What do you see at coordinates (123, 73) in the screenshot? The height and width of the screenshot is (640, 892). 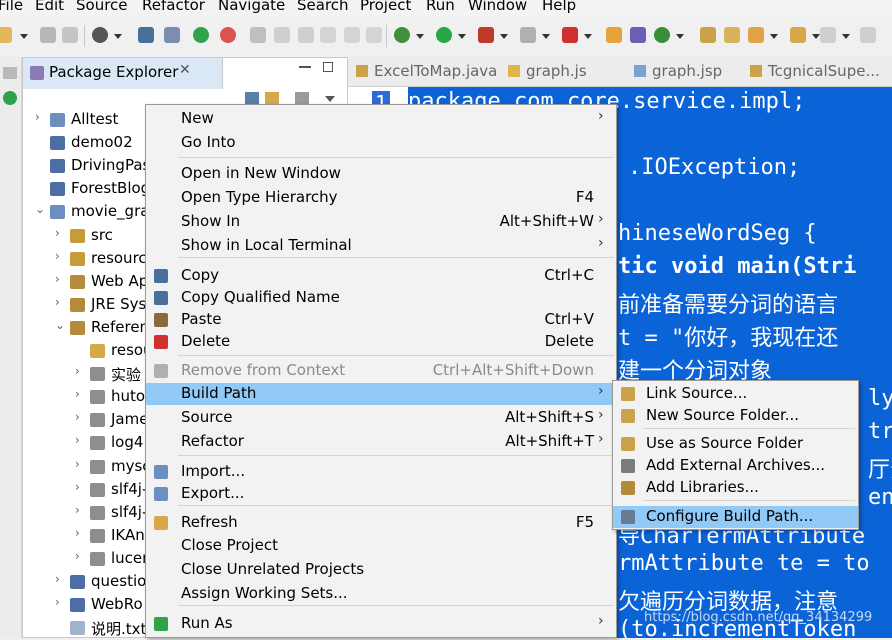 I see `package-explorer-tab: Package Explorer ✕` at bounding box center [123, 73].